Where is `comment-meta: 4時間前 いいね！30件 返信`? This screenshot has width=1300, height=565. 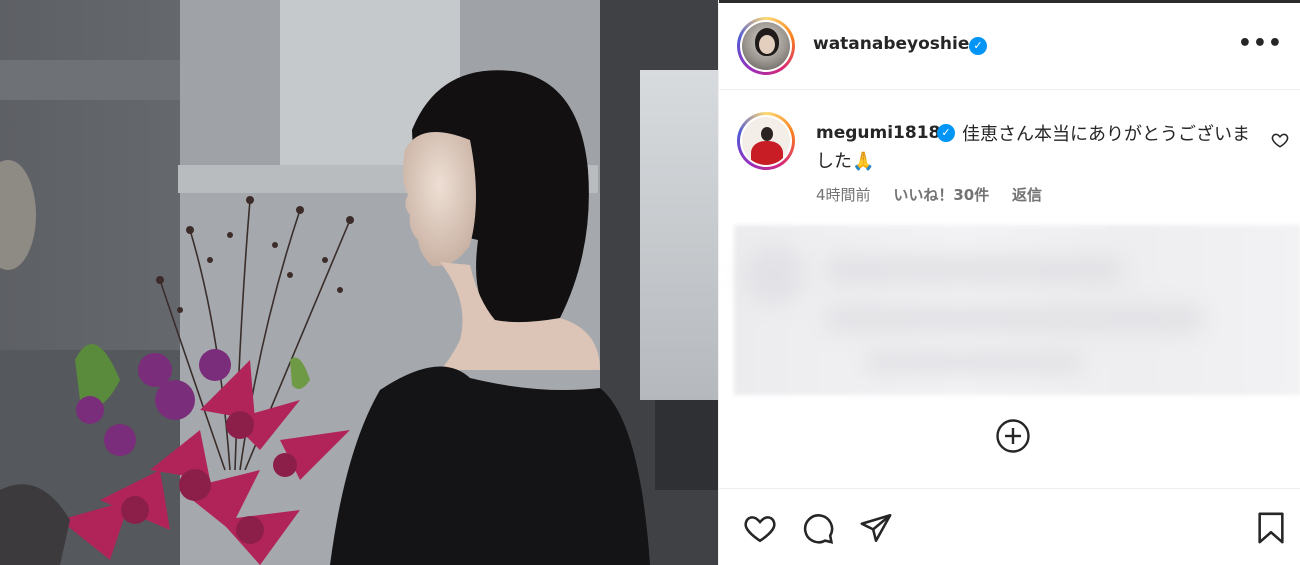 comment-meta: 4時間前 いいね！30件 返信 is located at coordinates (938, 194).